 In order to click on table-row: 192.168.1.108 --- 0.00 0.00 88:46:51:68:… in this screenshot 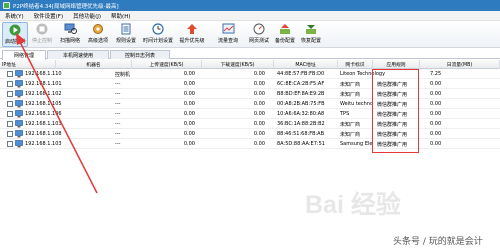, I will do `click(250, 134)`.